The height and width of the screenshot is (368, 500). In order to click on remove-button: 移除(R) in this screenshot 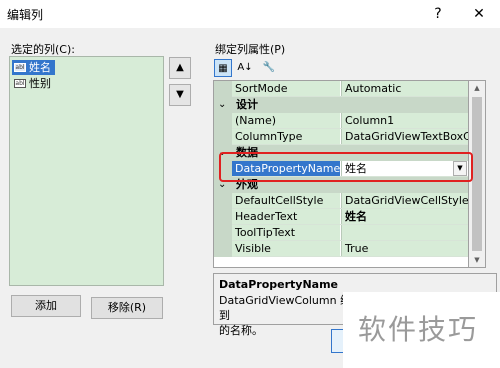, I will do `click(127, 308)`.